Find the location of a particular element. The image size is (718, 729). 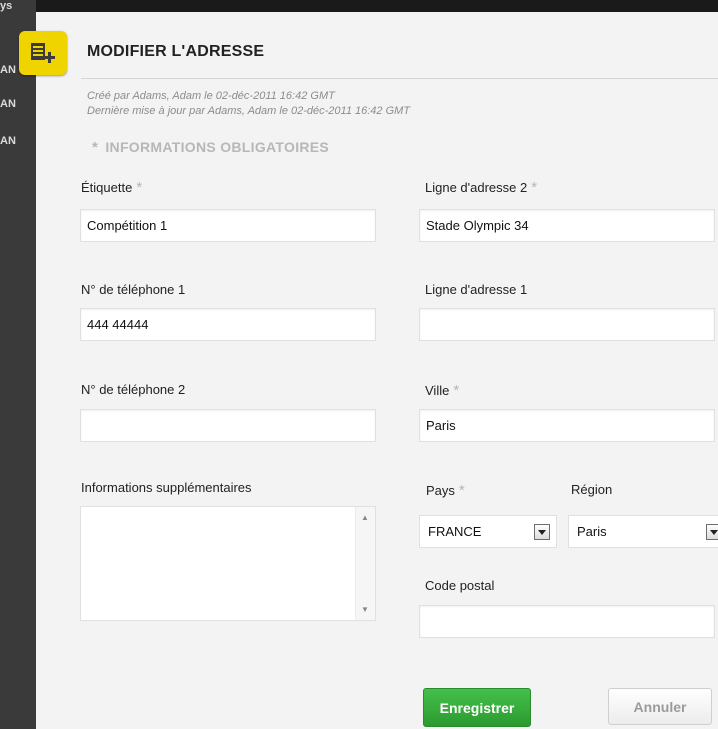

cancel-button: Annuler is located at coordinates (660, 706).